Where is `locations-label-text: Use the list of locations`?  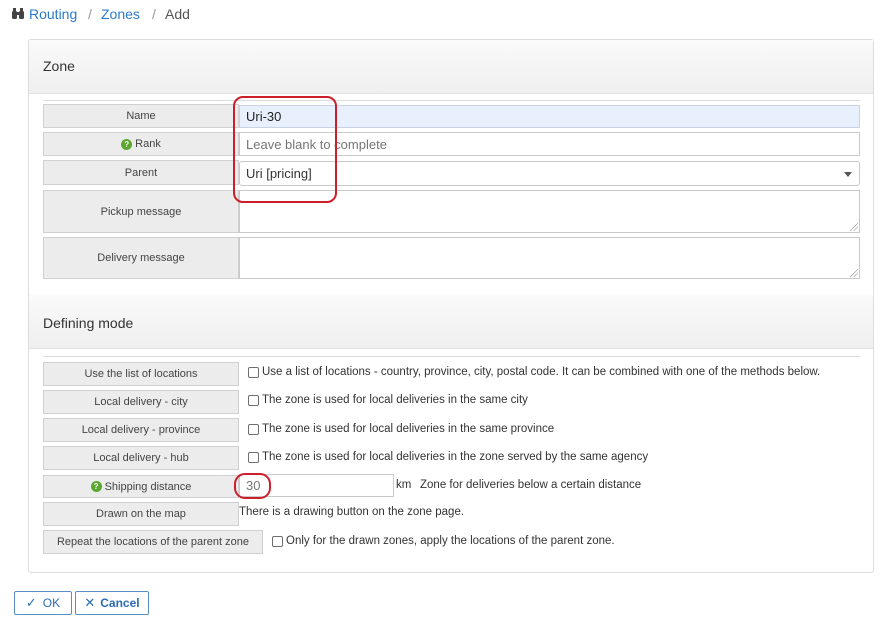 locations-label-text: Use the list of locations is located at coordinates (141, 374).